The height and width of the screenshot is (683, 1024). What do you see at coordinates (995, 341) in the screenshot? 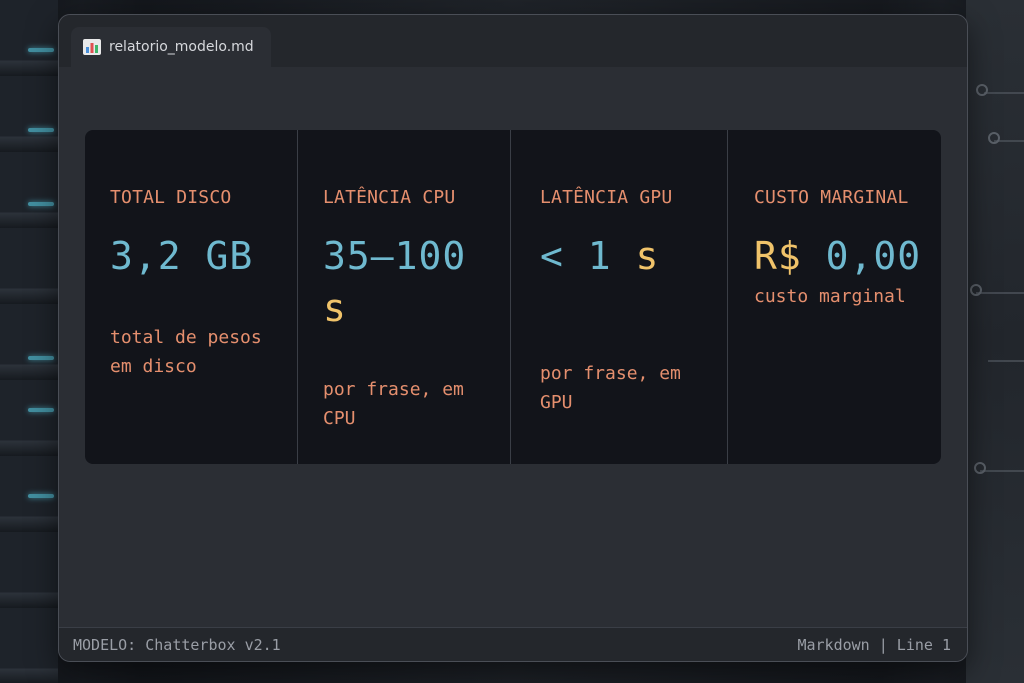
I see `background-circuit` at bounding box center [995, 341].